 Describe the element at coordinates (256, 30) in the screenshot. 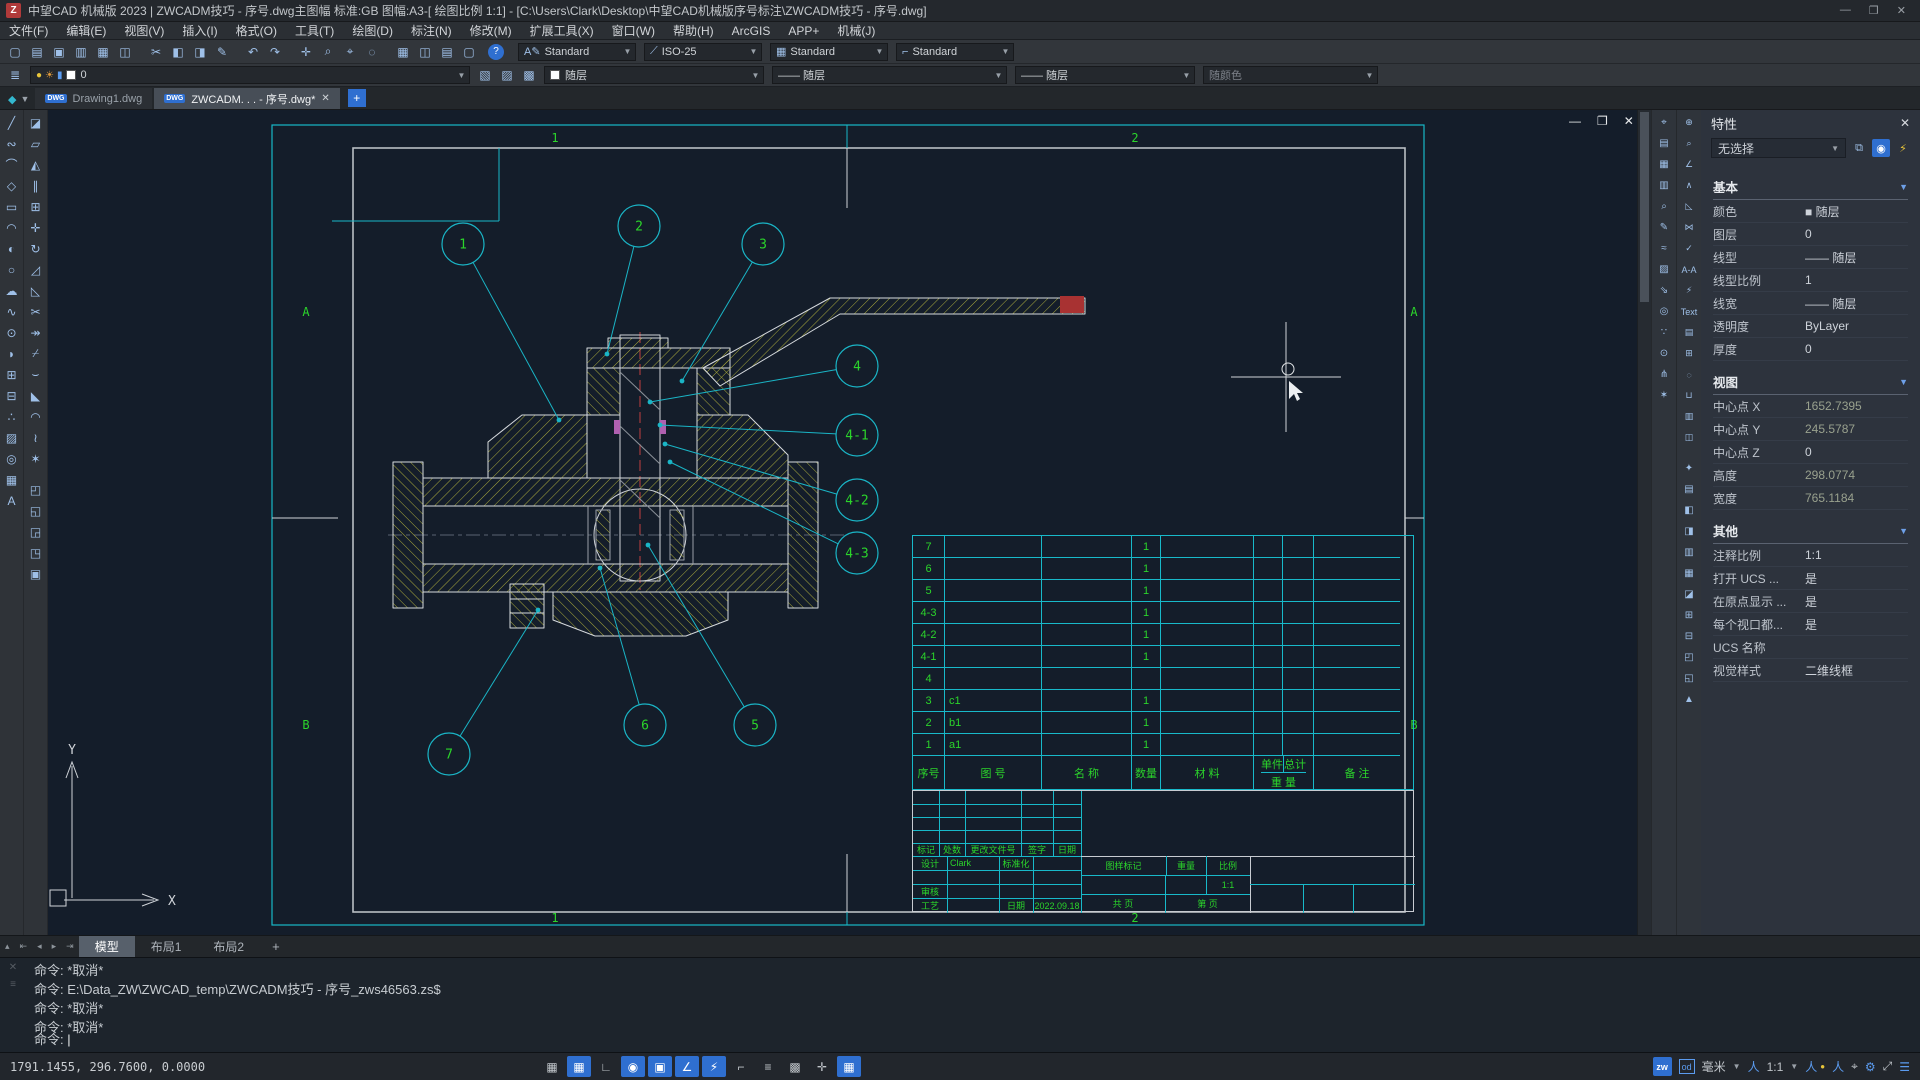

I see `menu-item: 格式(O)` at that location.